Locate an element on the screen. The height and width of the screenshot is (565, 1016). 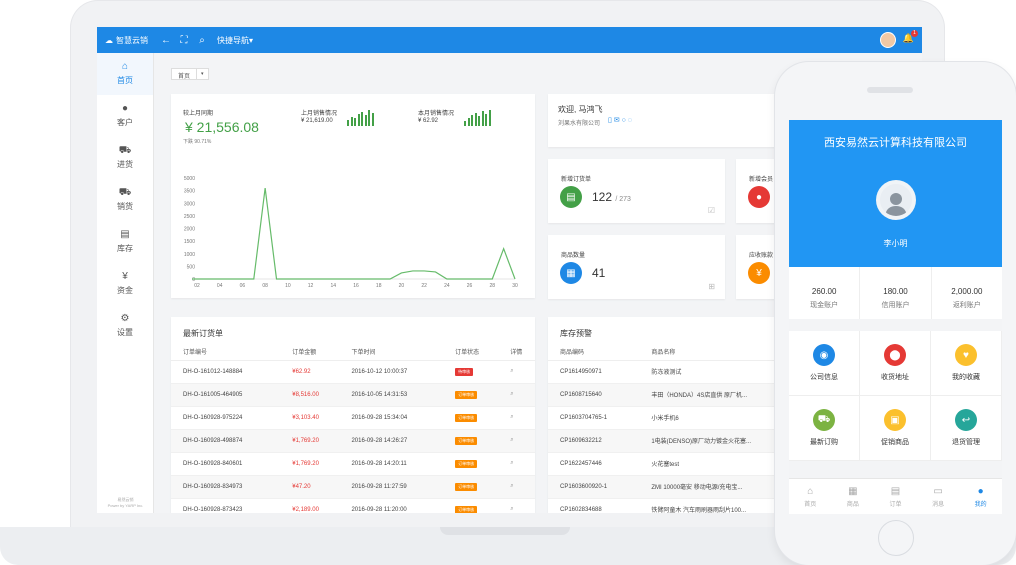
sidebar-item-4: ▤ 库存 is located at coordinates (125, 242).